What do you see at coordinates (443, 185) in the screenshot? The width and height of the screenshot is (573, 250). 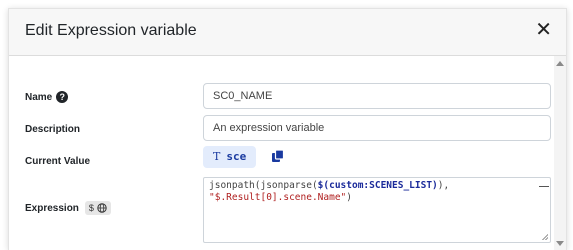 I see `code-close: ),` at bounding box center [443, 185].